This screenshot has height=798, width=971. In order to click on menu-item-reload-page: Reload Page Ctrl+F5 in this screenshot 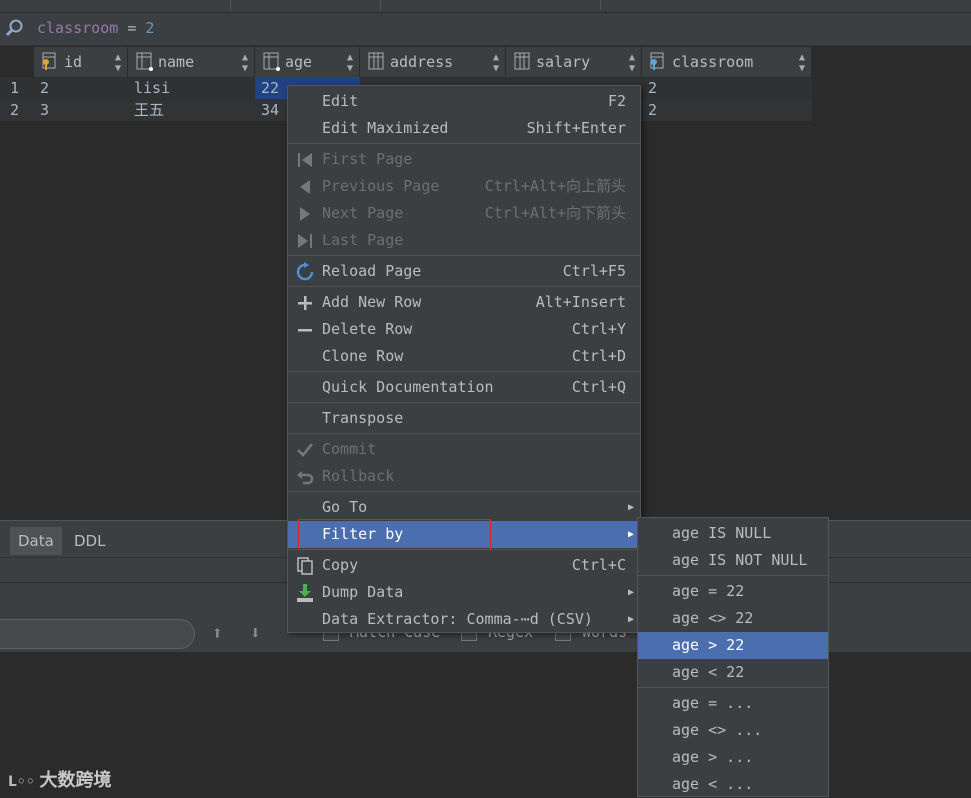, I will do `click(464, 271)`.